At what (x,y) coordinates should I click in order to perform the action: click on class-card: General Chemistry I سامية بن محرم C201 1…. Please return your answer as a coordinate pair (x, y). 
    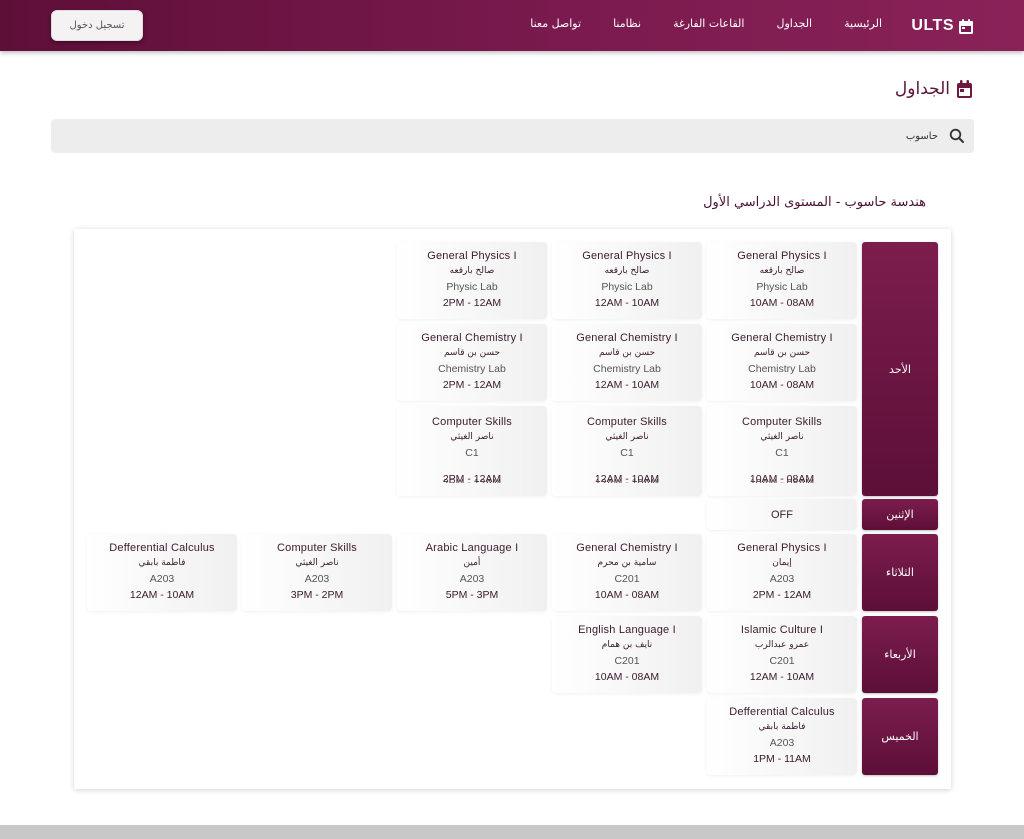
    Looking at the image, I should click on (627, 572).